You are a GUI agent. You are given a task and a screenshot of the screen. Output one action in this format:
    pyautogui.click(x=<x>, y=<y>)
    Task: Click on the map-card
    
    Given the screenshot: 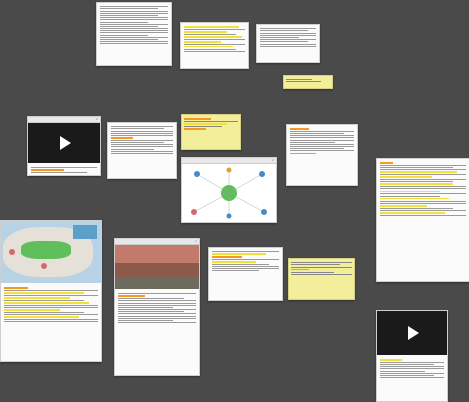 What is the action you would take?
    pyautogui.click(x=51, y=291)
    